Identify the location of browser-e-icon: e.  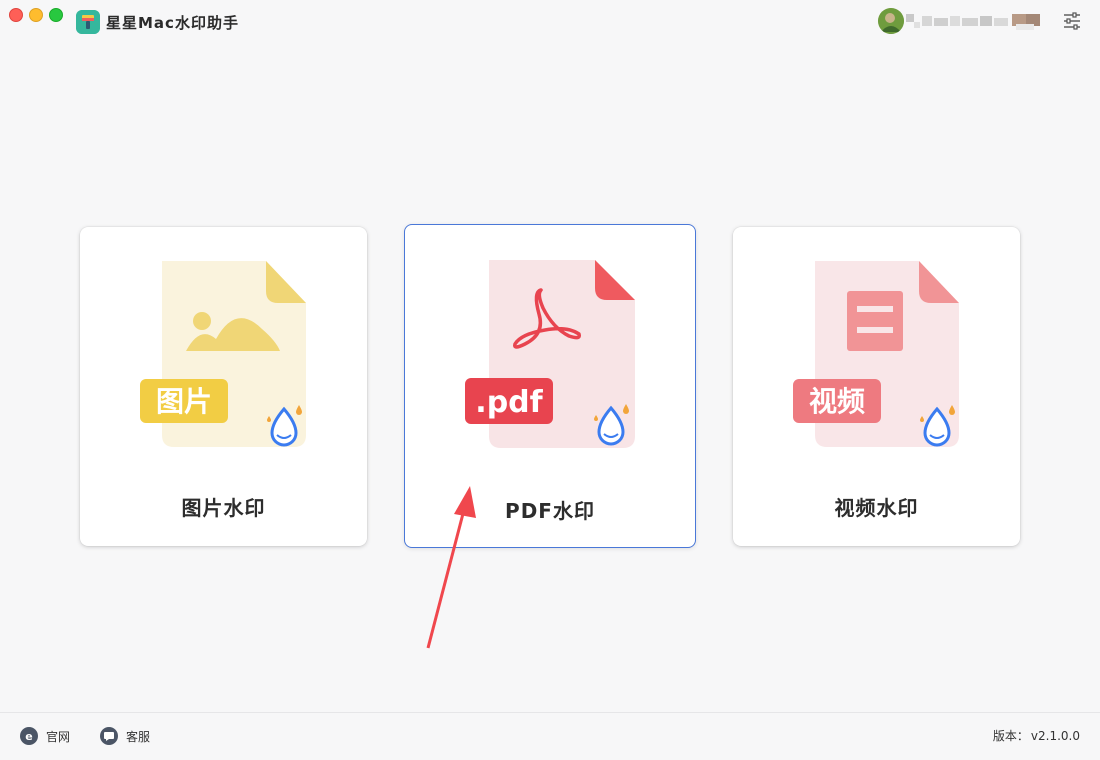
(29, 736).